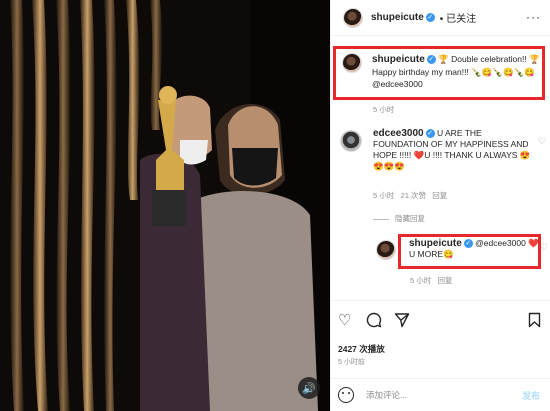 The image size is (550, 411). I want to click on reply-time: 5 小时, so click(421, 280).